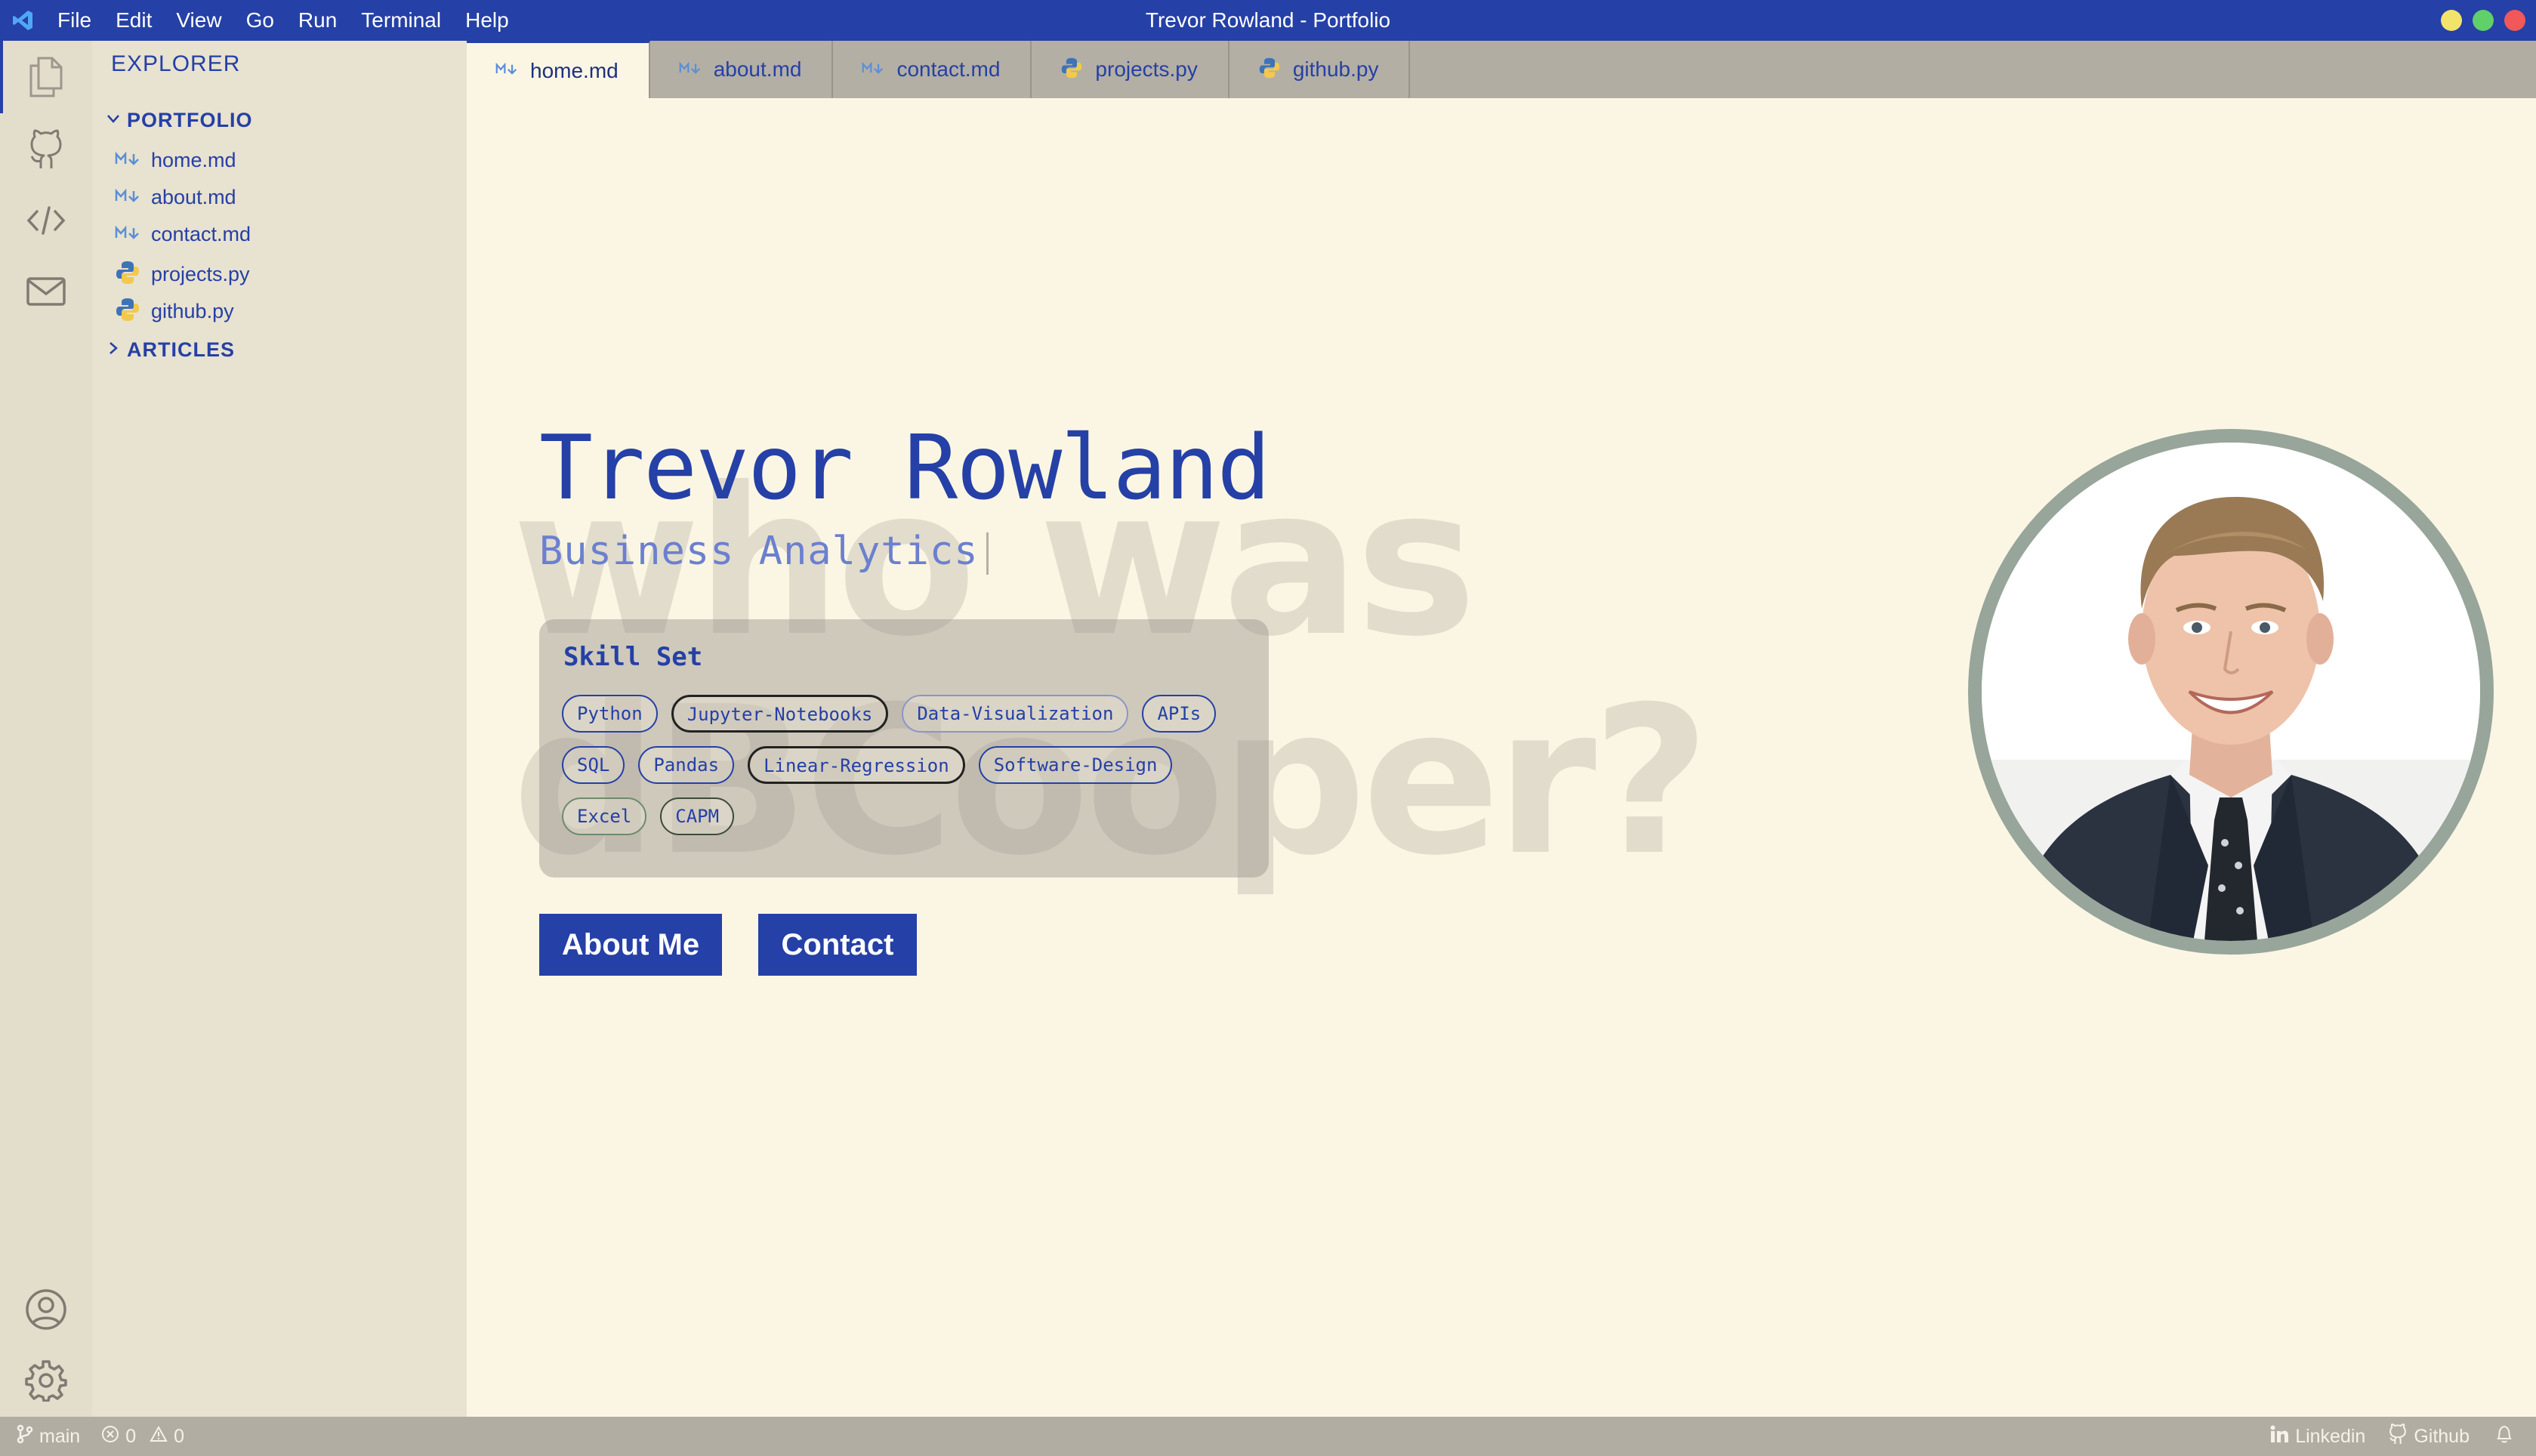 This screenshot has height=1456, width=2536. I want to click on hero-name: Trevor Rowland, so click(905, 467).